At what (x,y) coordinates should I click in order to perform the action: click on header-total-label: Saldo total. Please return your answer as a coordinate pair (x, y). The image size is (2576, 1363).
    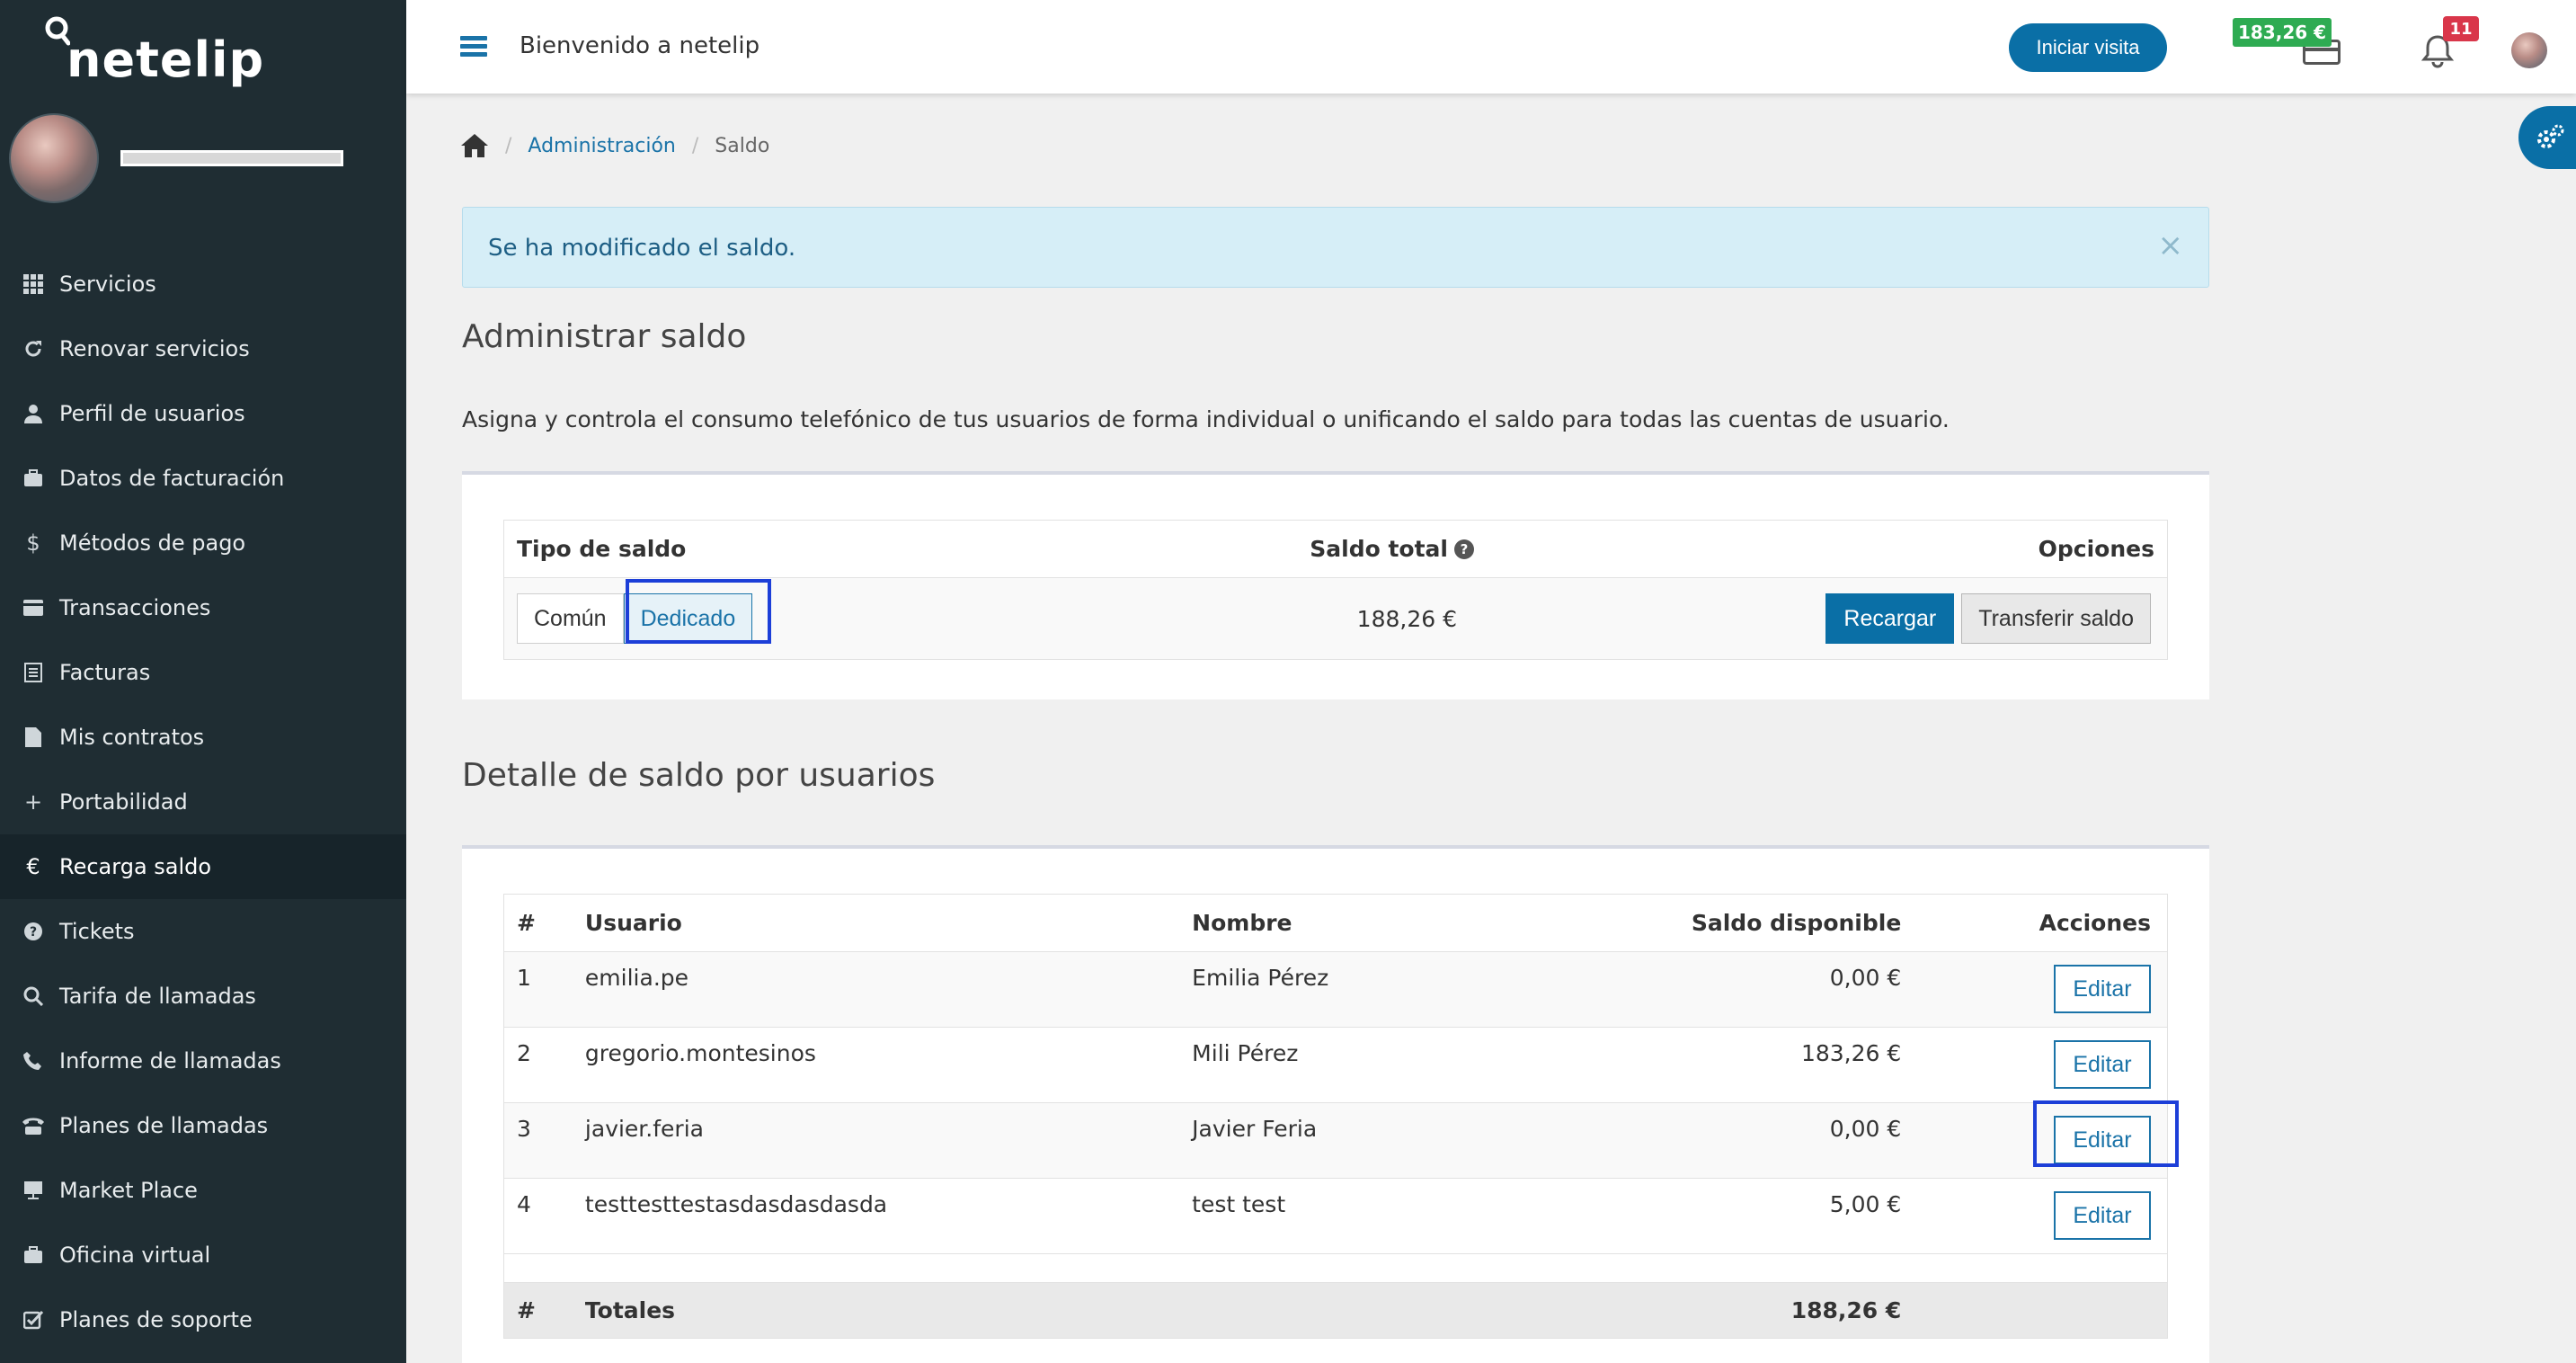
    Looking at the image, I should click on (1379, 549).